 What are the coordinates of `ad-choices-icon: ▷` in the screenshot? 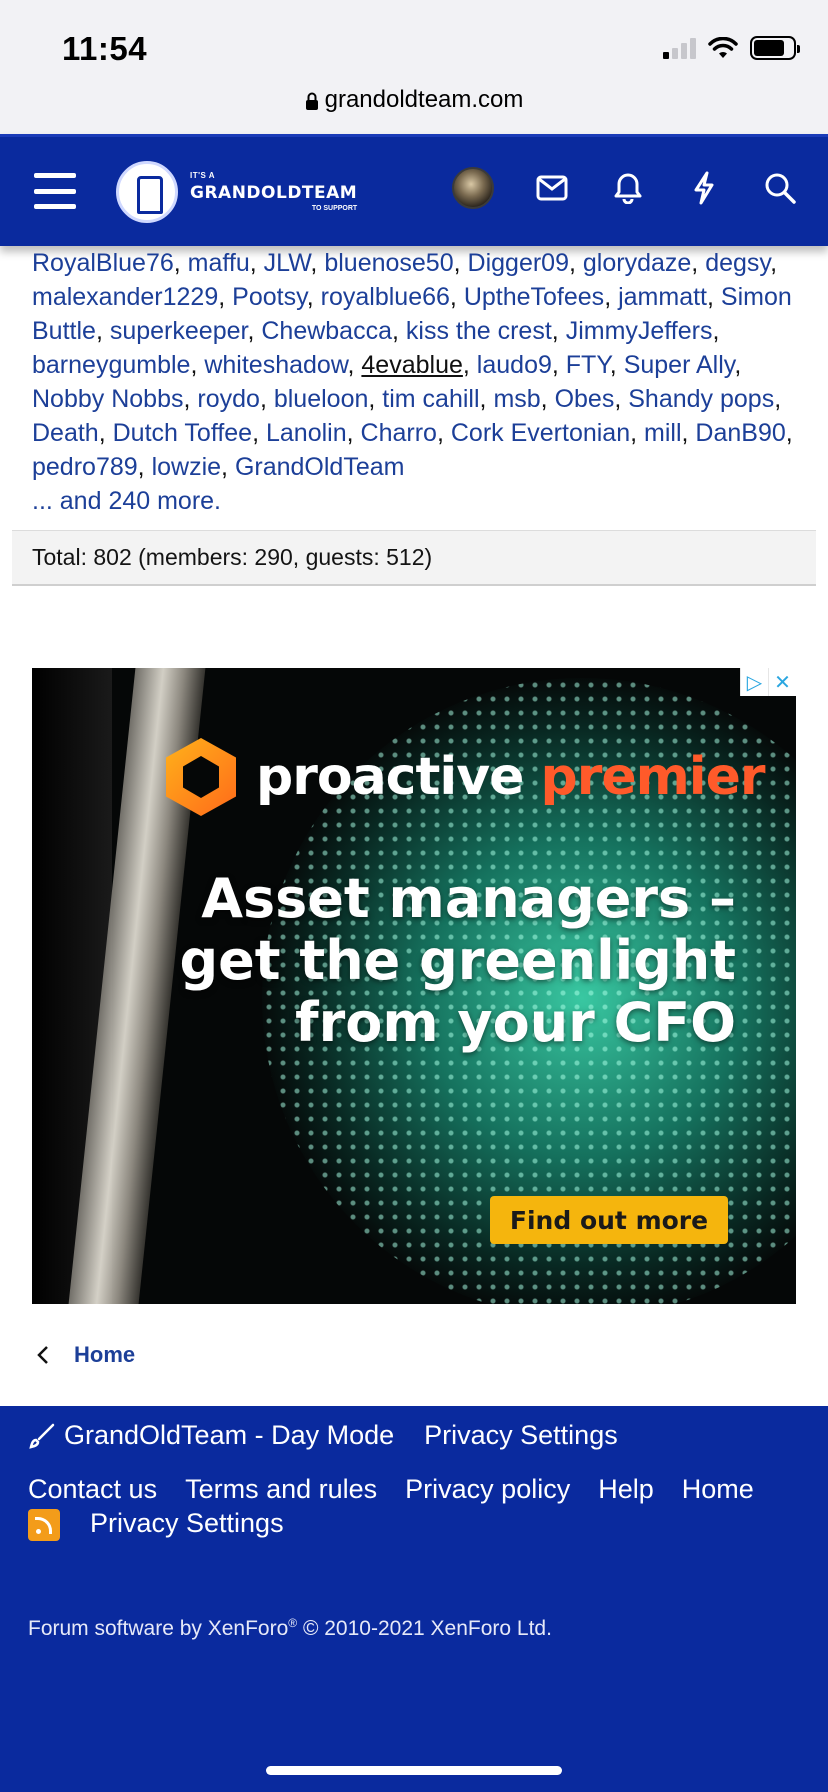 It's located at (754, 682).